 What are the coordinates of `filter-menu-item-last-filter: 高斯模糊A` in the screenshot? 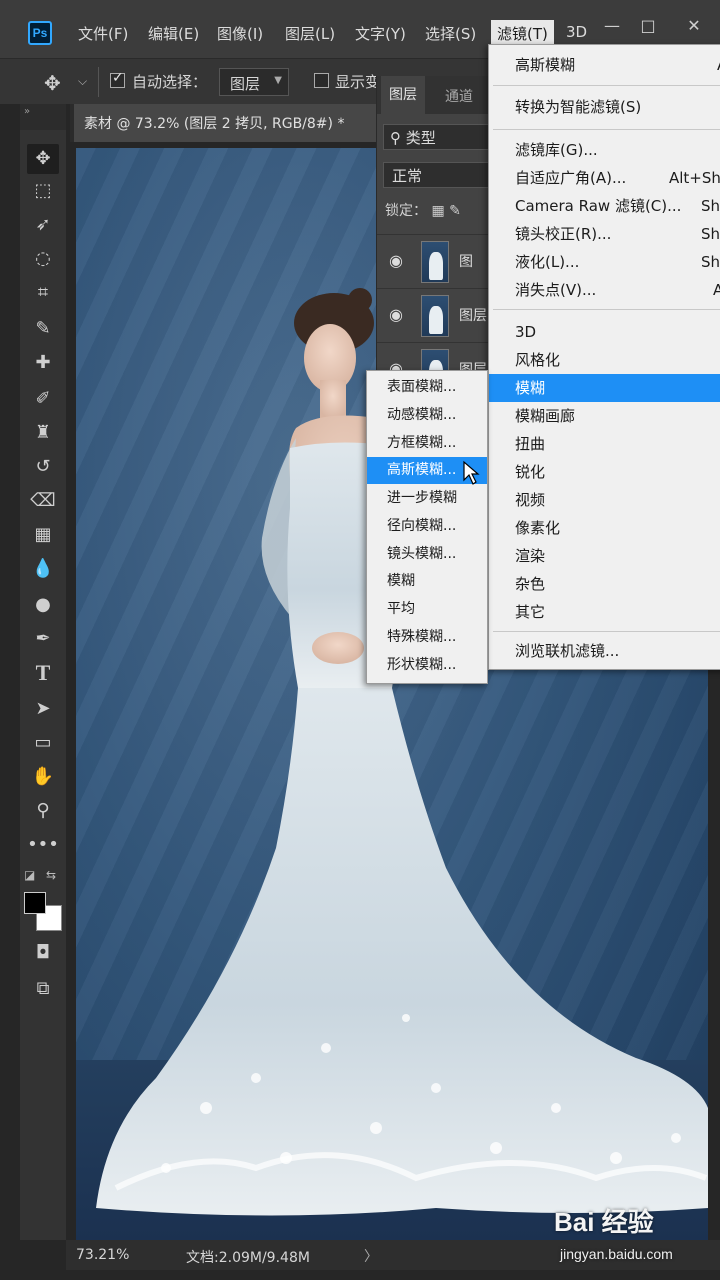 It's located at (604, 65).